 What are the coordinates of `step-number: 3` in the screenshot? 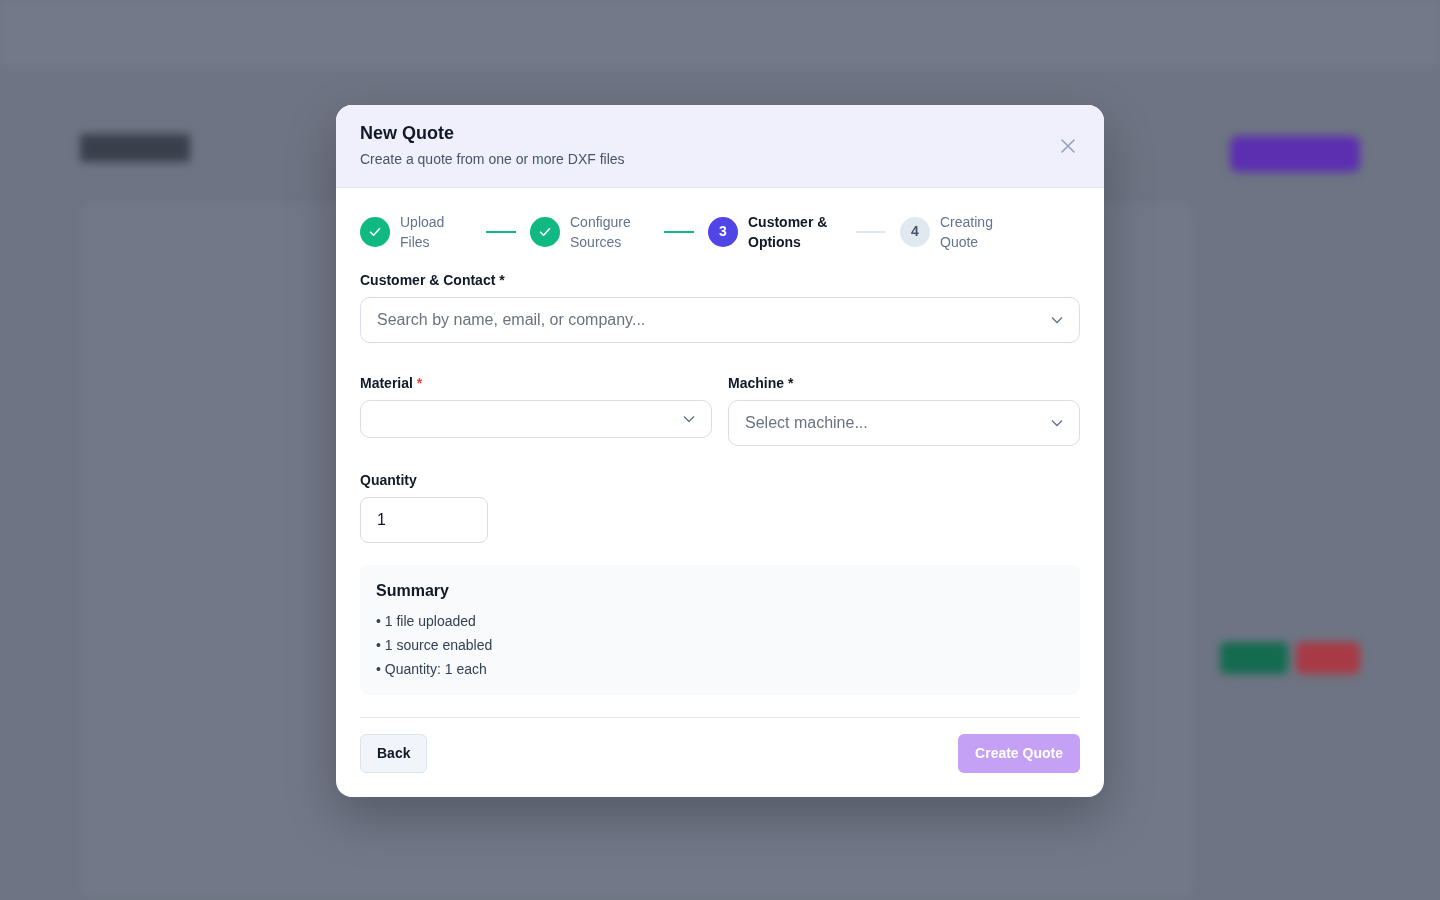 It's located at (723, 231).